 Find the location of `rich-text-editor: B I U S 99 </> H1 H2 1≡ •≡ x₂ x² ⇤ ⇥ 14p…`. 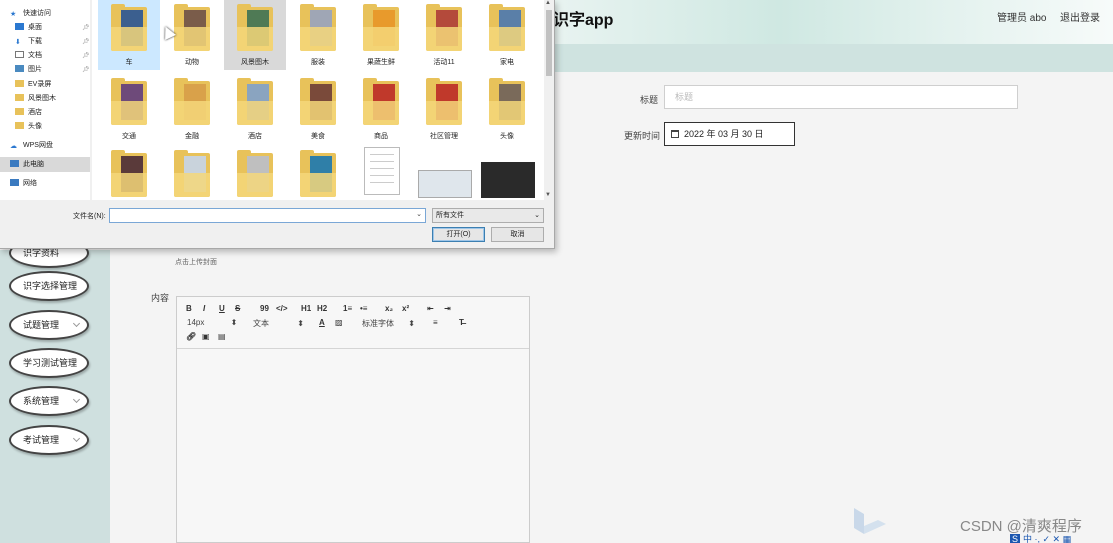

rich-text-editor: B I U S 99 </> H1 H2 1≡ •≡ x₂ x² ⇤ ⇥ 14p… is located at coordinates (353, 419).